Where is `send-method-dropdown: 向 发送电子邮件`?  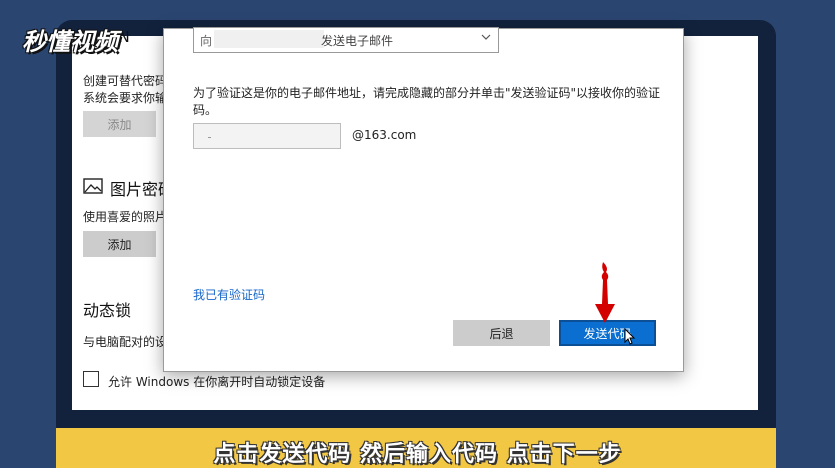
send-method-dropdown: 向 发送电子邮件 is located at coordinates (346, 40).